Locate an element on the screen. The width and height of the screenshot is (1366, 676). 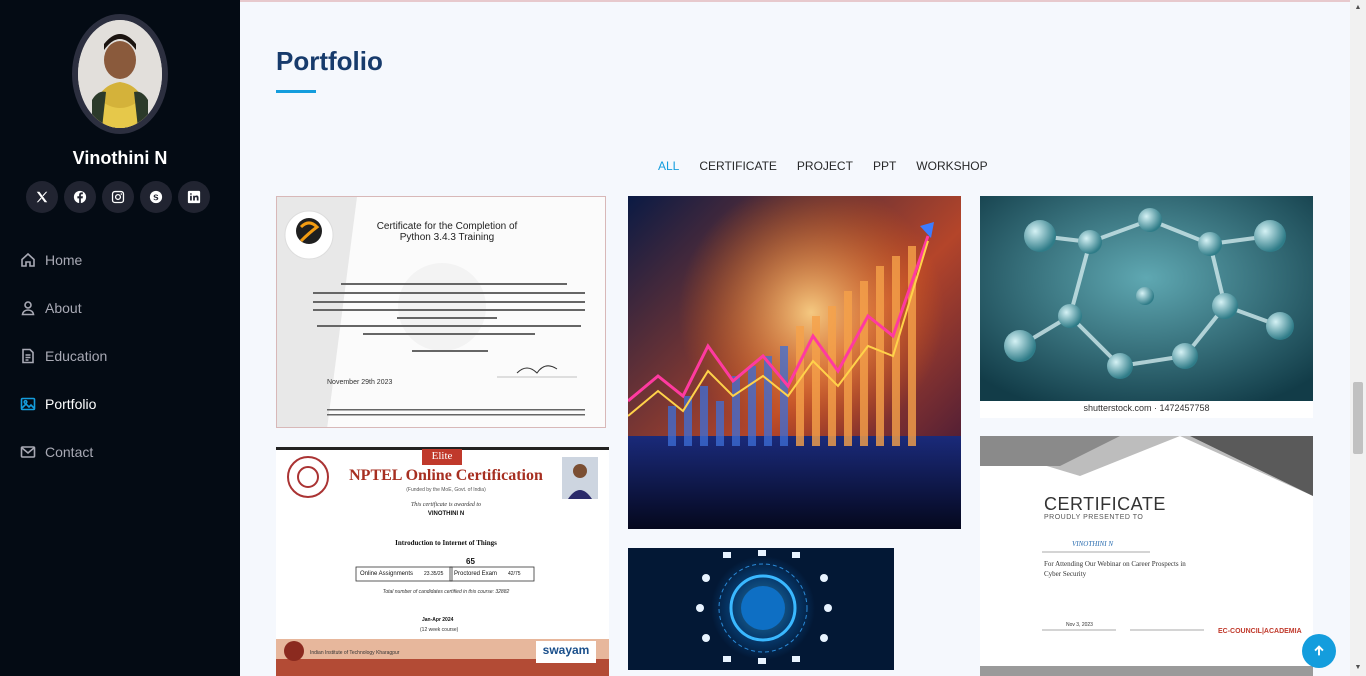
webinar-cert-line2: Cyber Security is located at coordinates (1065, 574).